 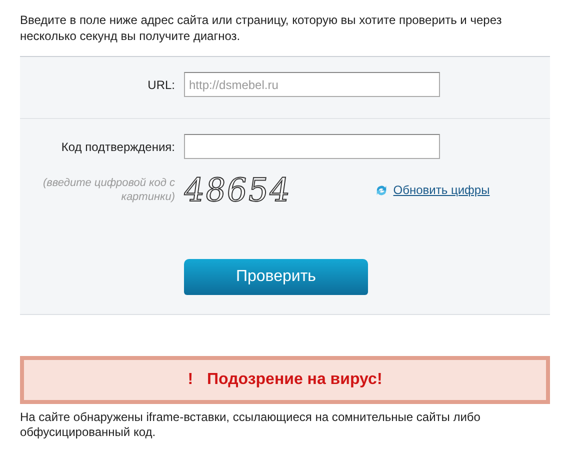 What do you see at coordinates (191, 380) in the screenshot?
I see `alert-icon: !` at bounding box center [191, 380].